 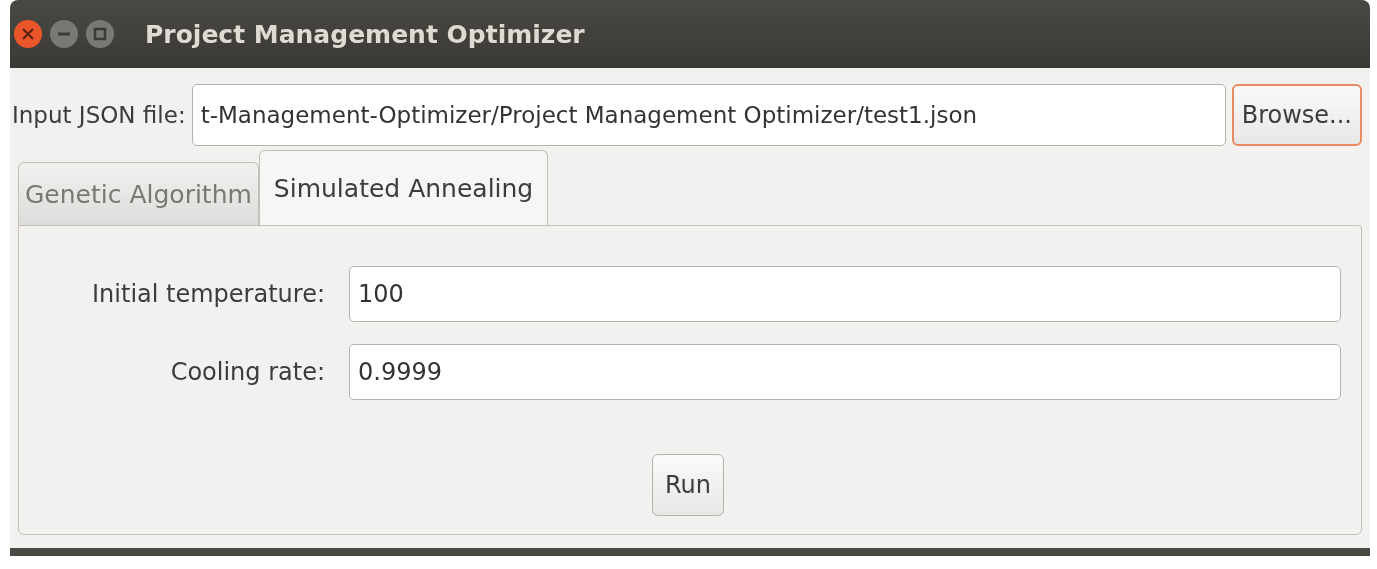 What do you see at coordinates (365, 34) in the screenshot?
I see `window-title: Project Management Optimizer` at bounding box center [365, 34].